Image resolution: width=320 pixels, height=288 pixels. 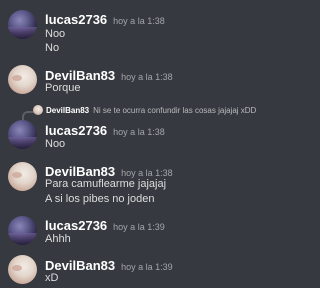 I want to click on message-text: Para camuflearme jajajaj, so click(x=106, y=184).